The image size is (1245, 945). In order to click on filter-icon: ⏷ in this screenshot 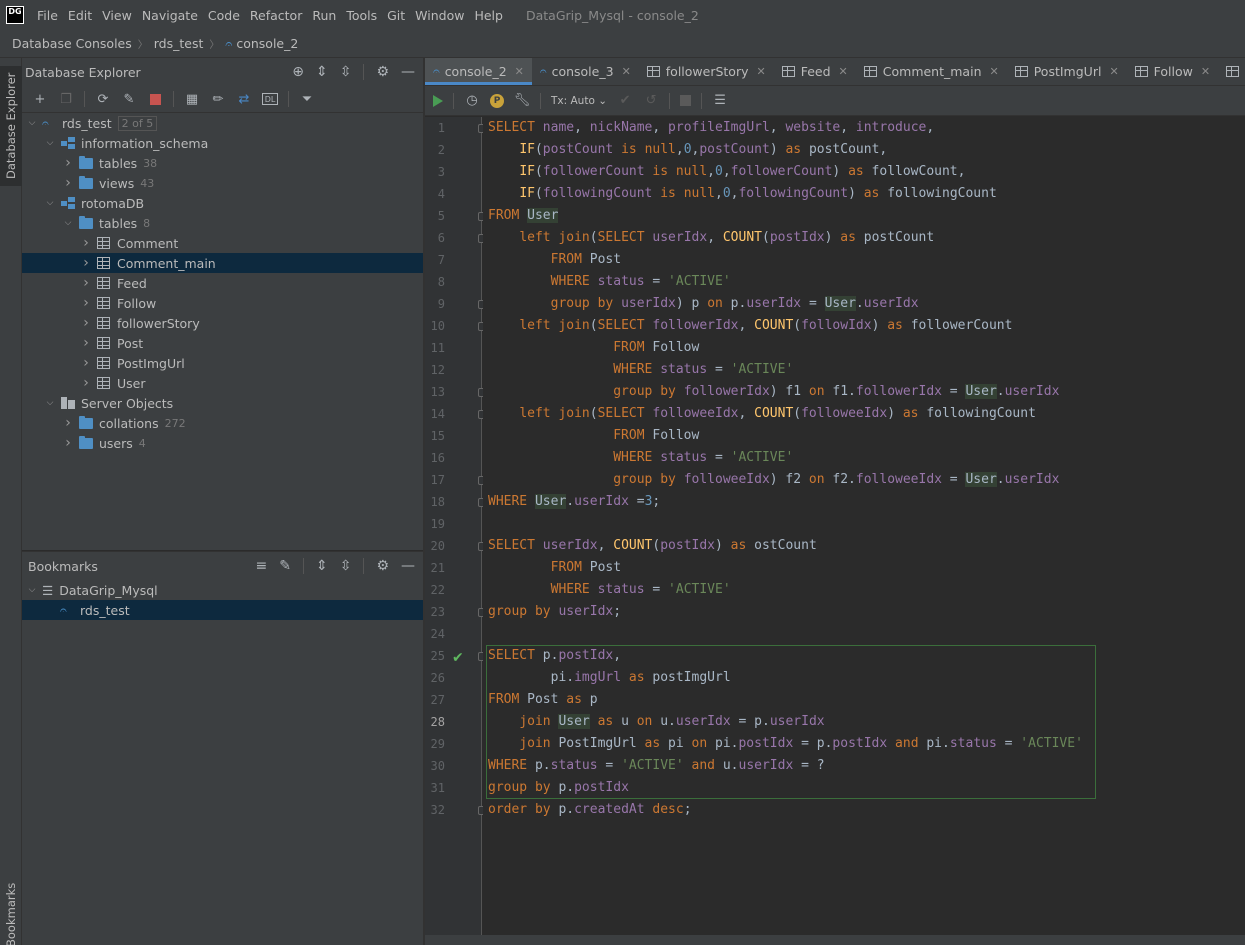, I will do `click(307, 99)`.